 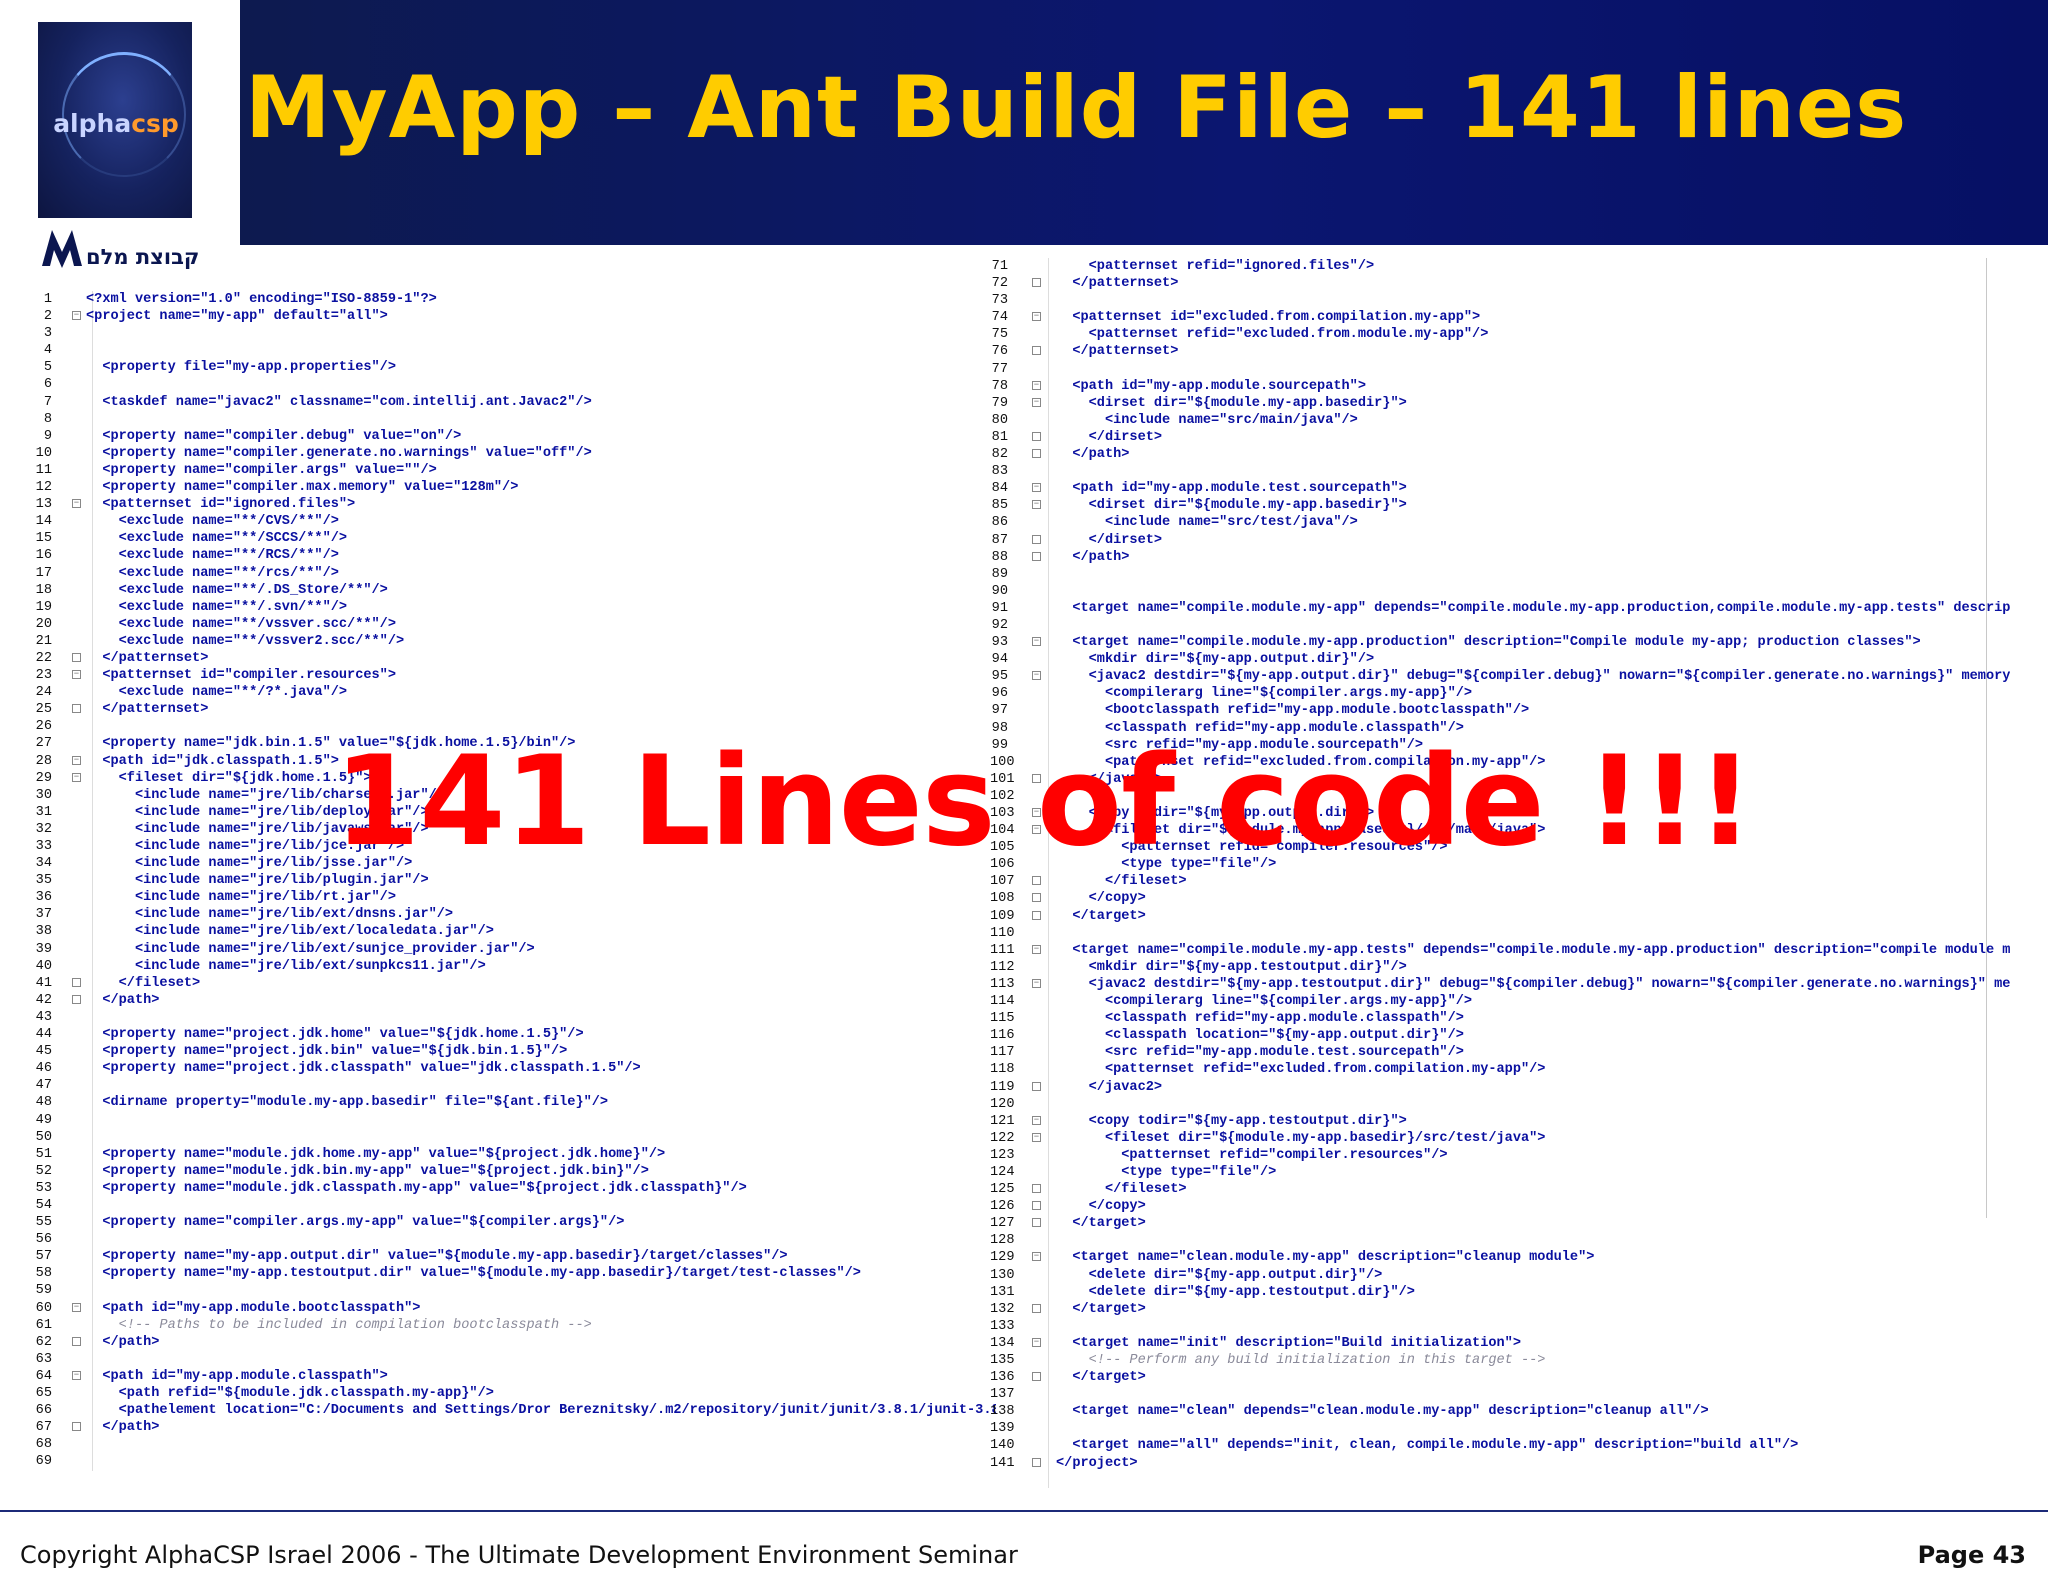 What do you see at coordinates (1117, 352) in the screenshot?
I see `code-text: </patternset>` at bounding box center [1117, 352].